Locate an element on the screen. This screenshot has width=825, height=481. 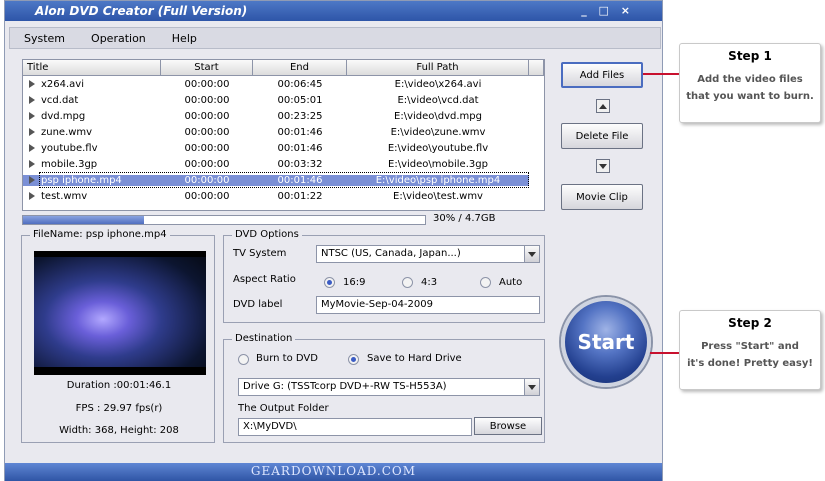
save-to-hard-drive-radio is located at coordinates (353, 359).